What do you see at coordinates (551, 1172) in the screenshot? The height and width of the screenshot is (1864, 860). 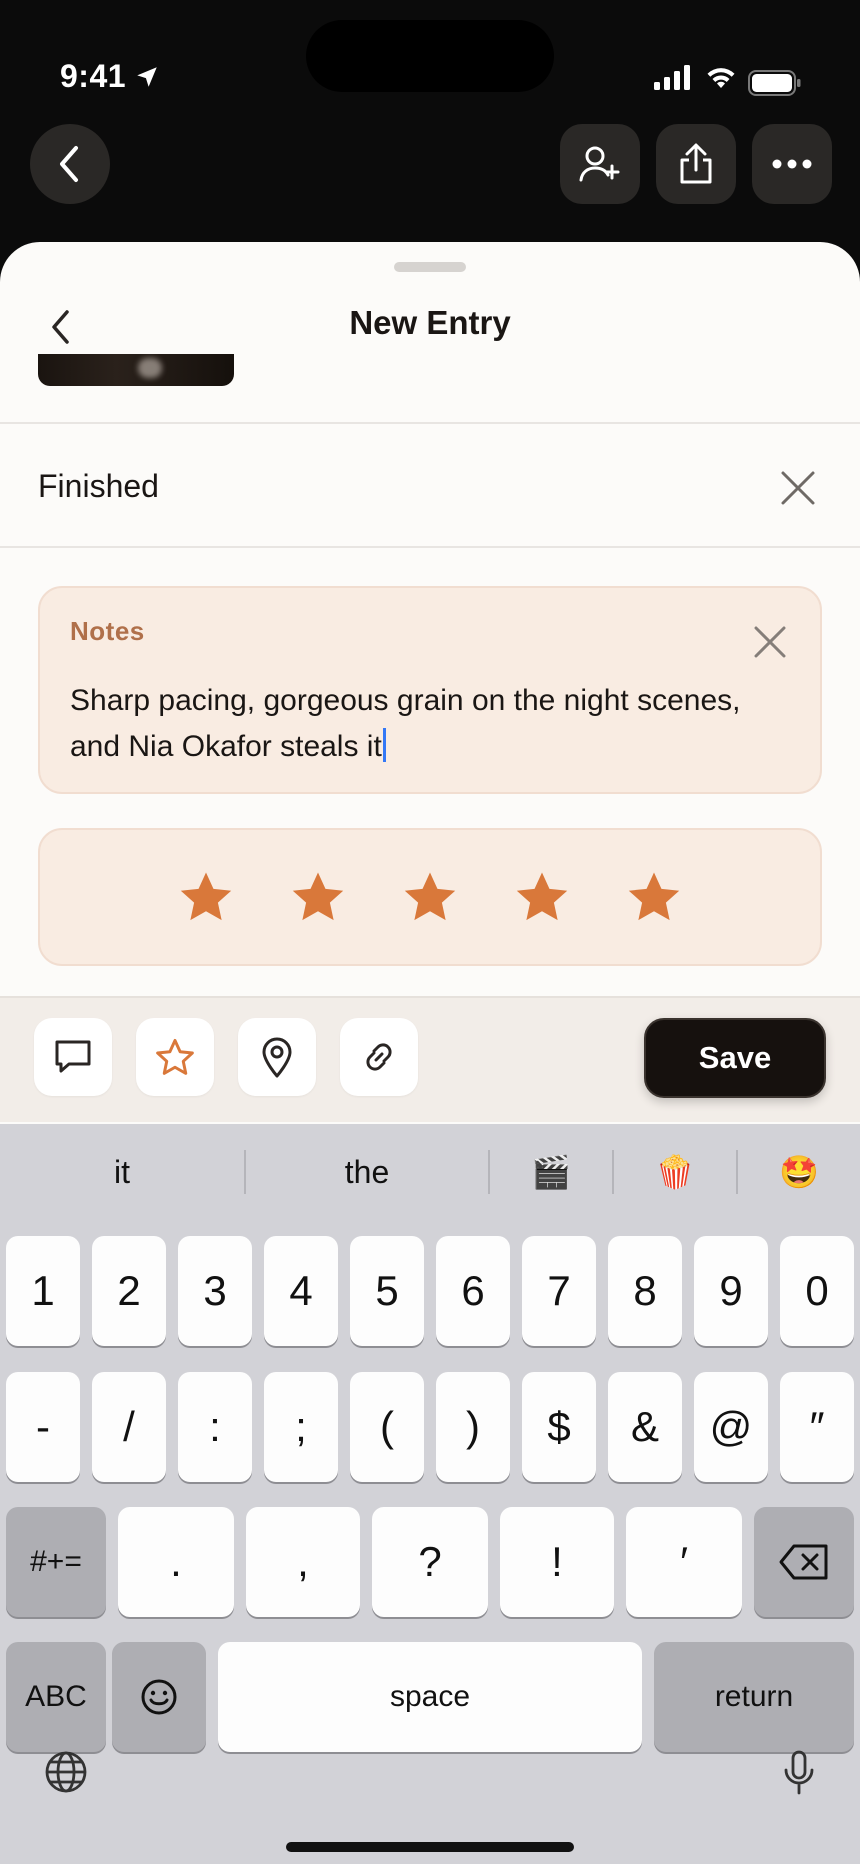 I see `suggestion-clapper-emoji: 🎬` at bounding box center [551, 1172].